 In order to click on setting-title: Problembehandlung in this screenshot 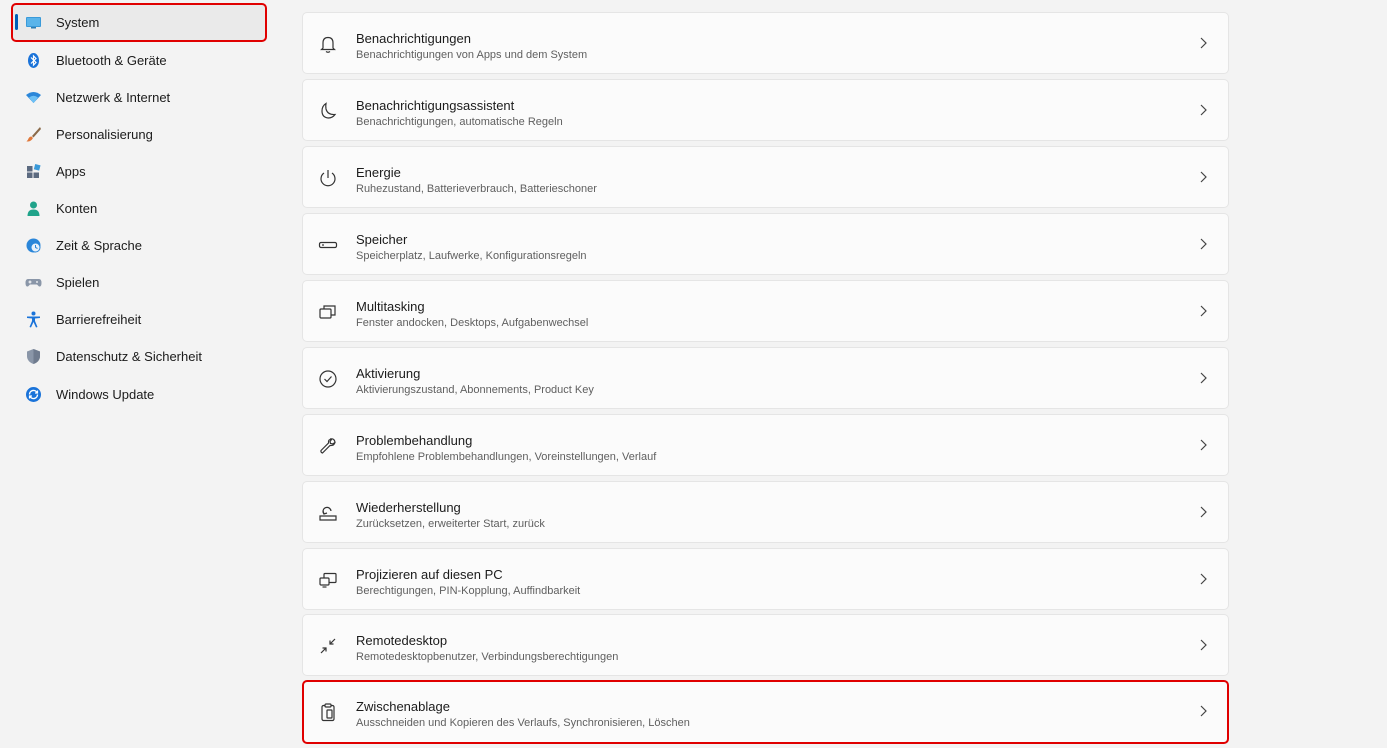, I will do `click(414, 440)`.